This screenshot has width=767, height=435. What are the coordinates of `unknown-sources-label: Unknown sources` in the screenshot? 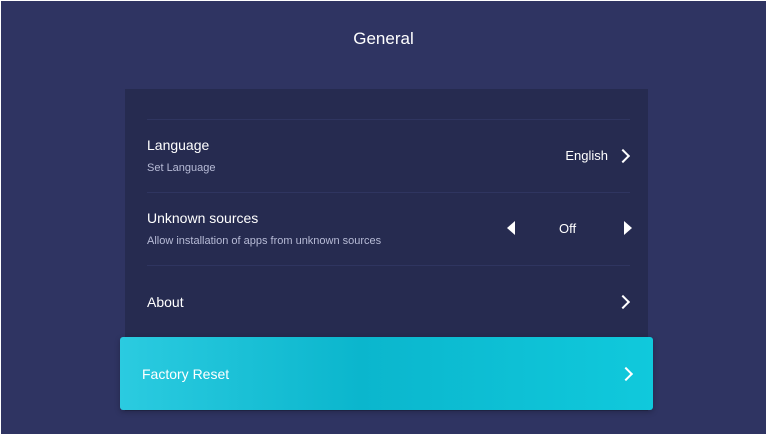 It's located at (203, 218).